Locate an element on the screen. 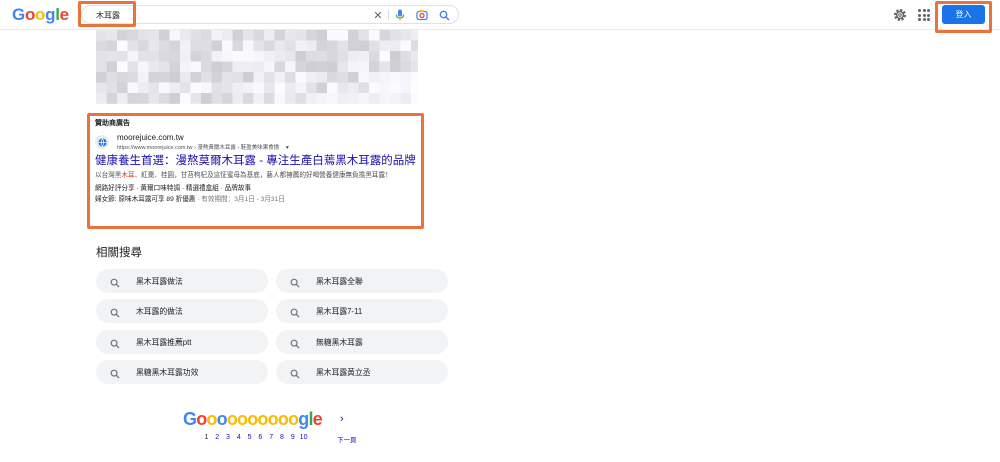  search-input is located at coordinates (206, 15).